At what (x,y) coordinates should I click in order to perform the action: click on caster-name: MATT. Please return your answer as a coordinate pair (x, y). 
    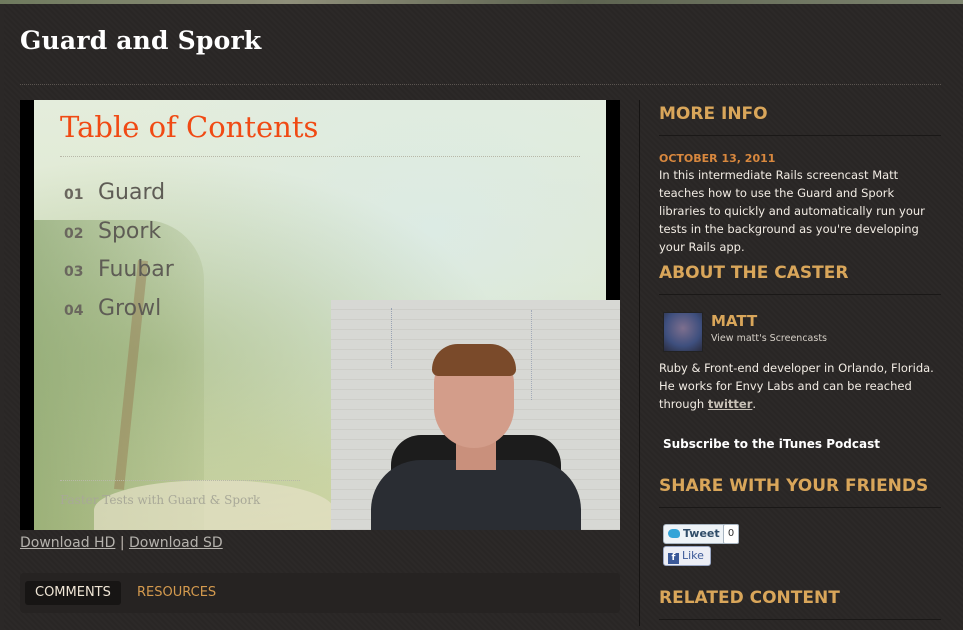
    Looking at the image, I should click on (734, 321).